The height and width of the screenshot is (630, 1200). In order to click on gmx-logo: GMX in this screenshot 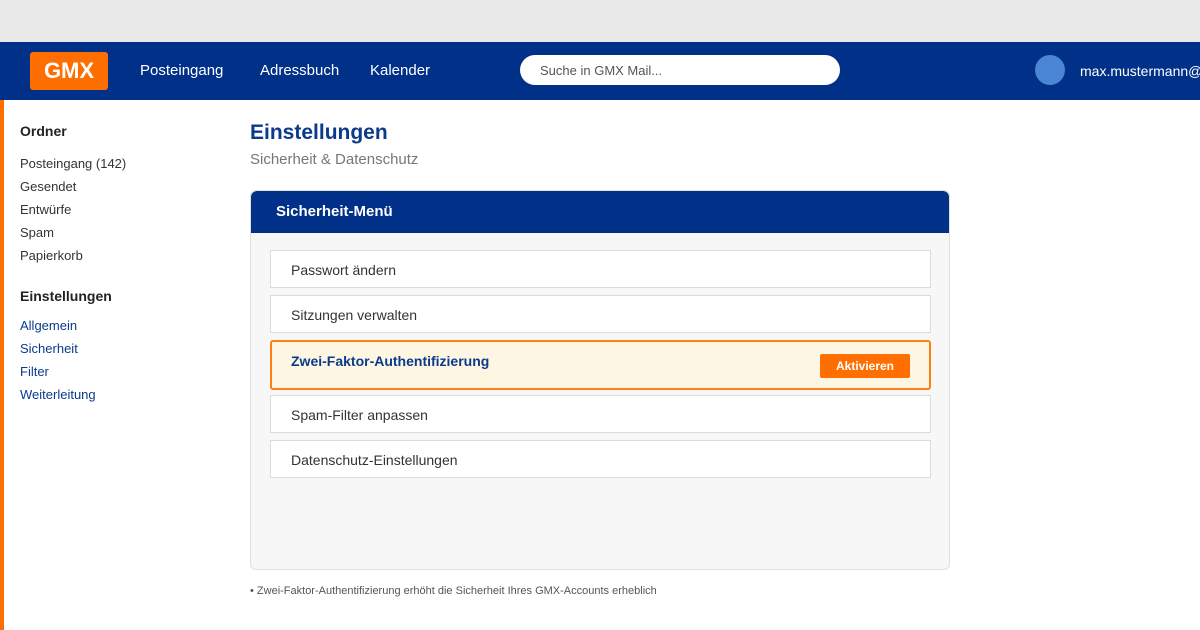, I will do `click(69, 71)`.